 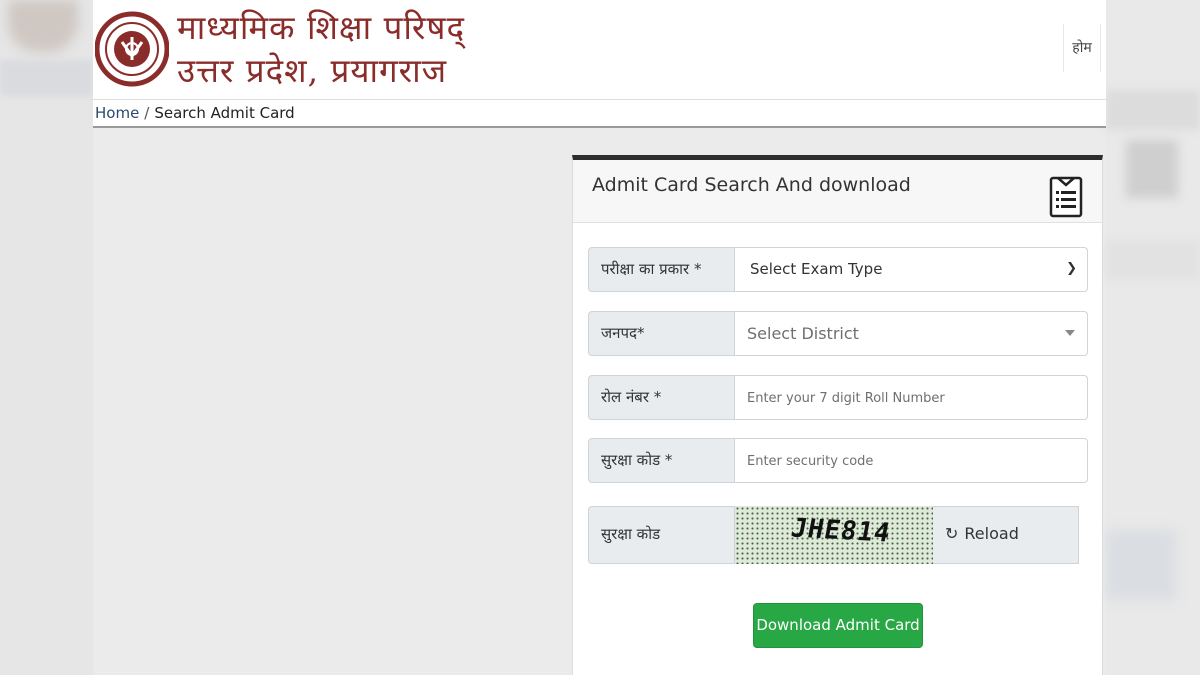 What do you see at coordinates (911, 333) in the screenshot?
I see `district-select: Select District` at bounding box center [911, 333].